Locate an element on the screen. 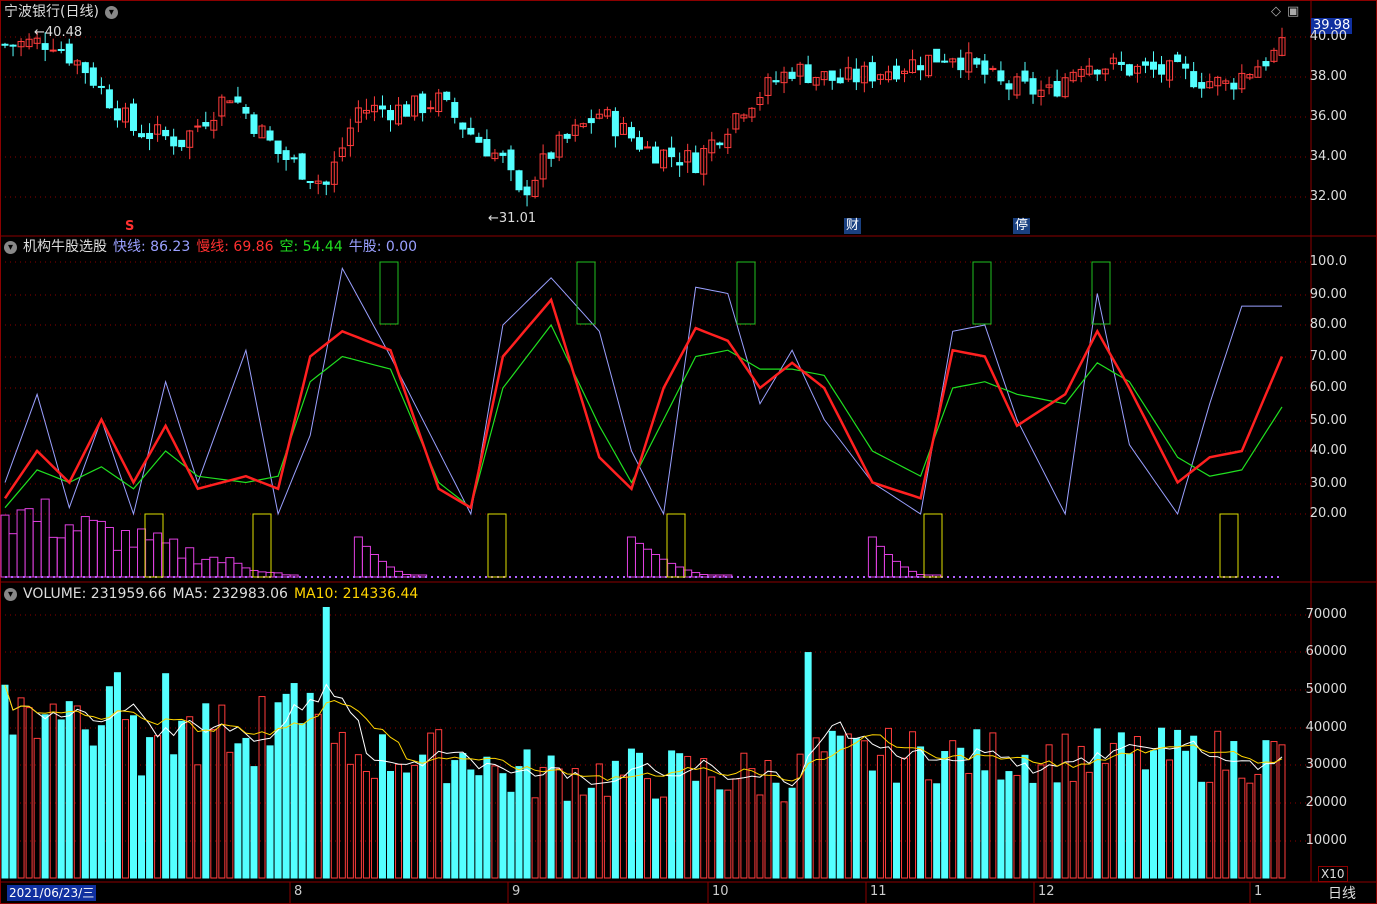  sell-signal-box is located at coordinates (586, 293).